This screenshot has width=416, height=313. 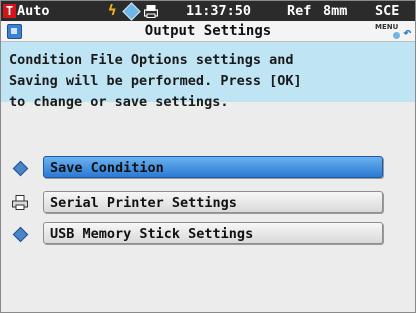 What do you see at coordinates (131, 11) in the screenshot?
I see `probe-icon` at bounding box center [131, 11].